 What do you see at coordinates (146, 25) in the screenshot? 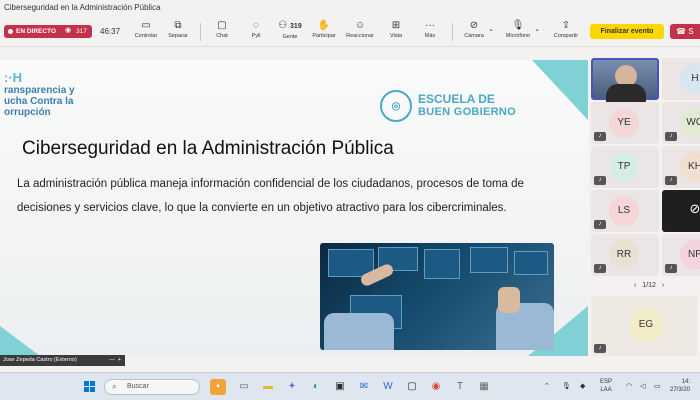
I see `cast-icon: ▭` at bounding box center [146, 25].